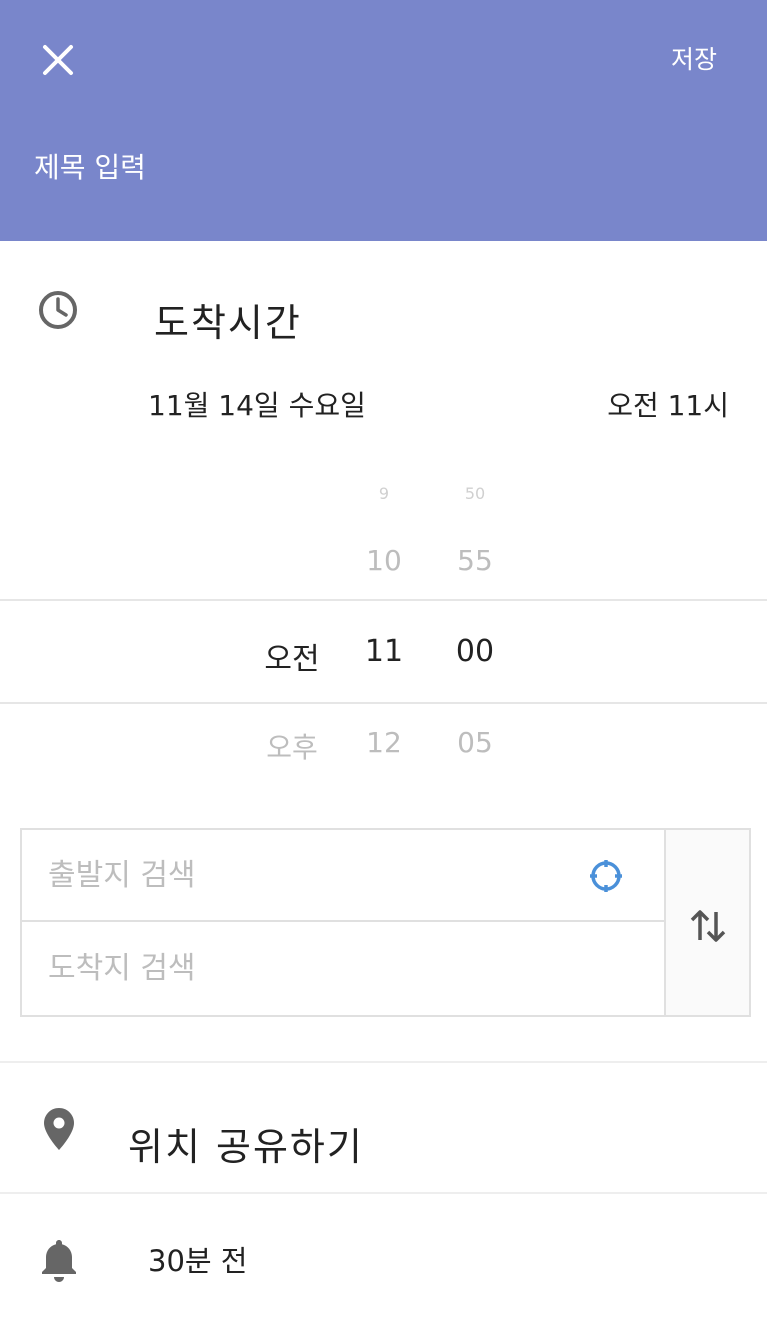 The image size is (767, 1325). I want to click on picker-selection-line-top, so click(383, 600).